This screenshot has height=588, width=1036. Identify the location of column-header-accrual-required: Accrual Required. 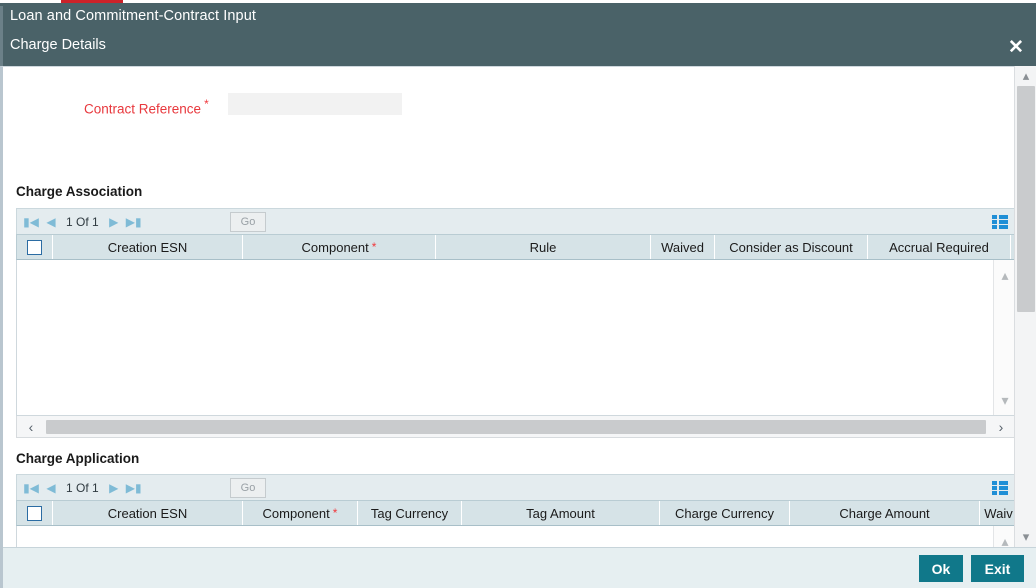
(939, 247).